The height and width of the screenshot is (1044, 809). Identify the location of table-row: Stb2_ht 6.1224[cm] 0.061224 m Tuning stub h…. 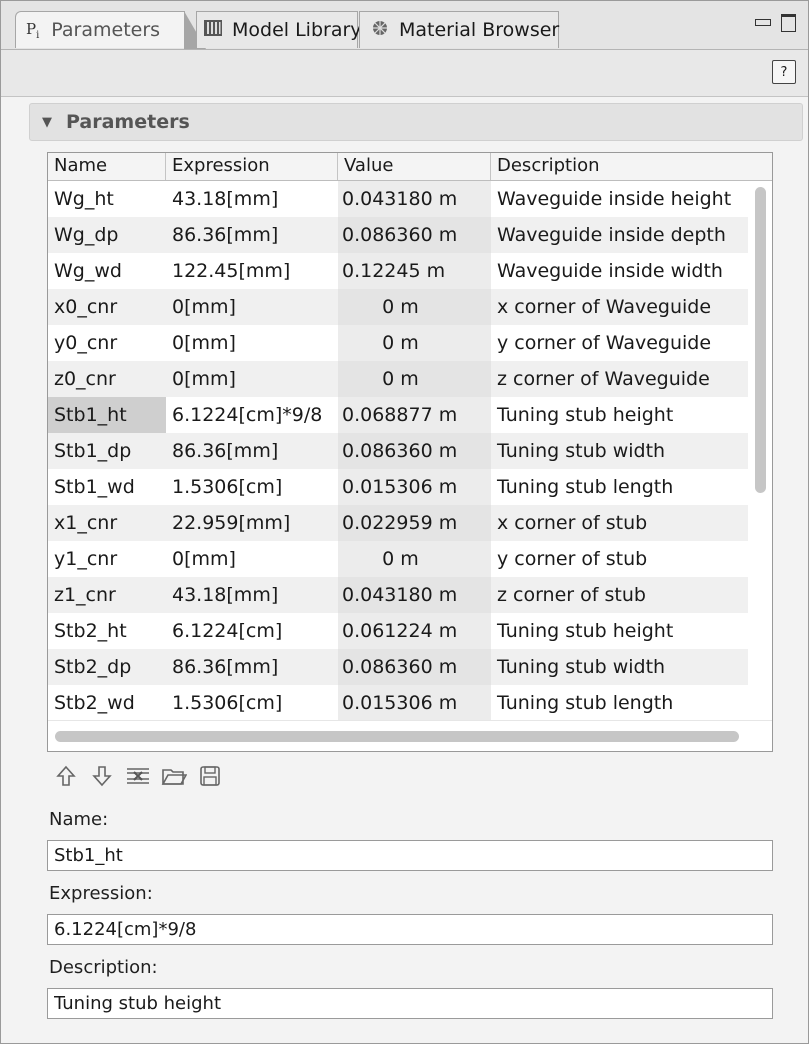
(398, 631).